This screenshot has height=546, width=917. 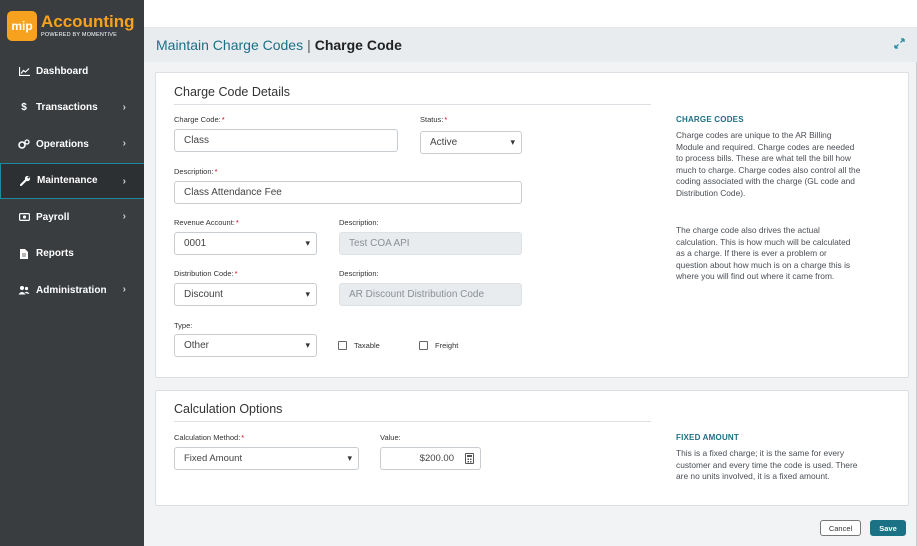 I want to click on sidebar-item-operations: Operations ›, so click(x=72, y=144).